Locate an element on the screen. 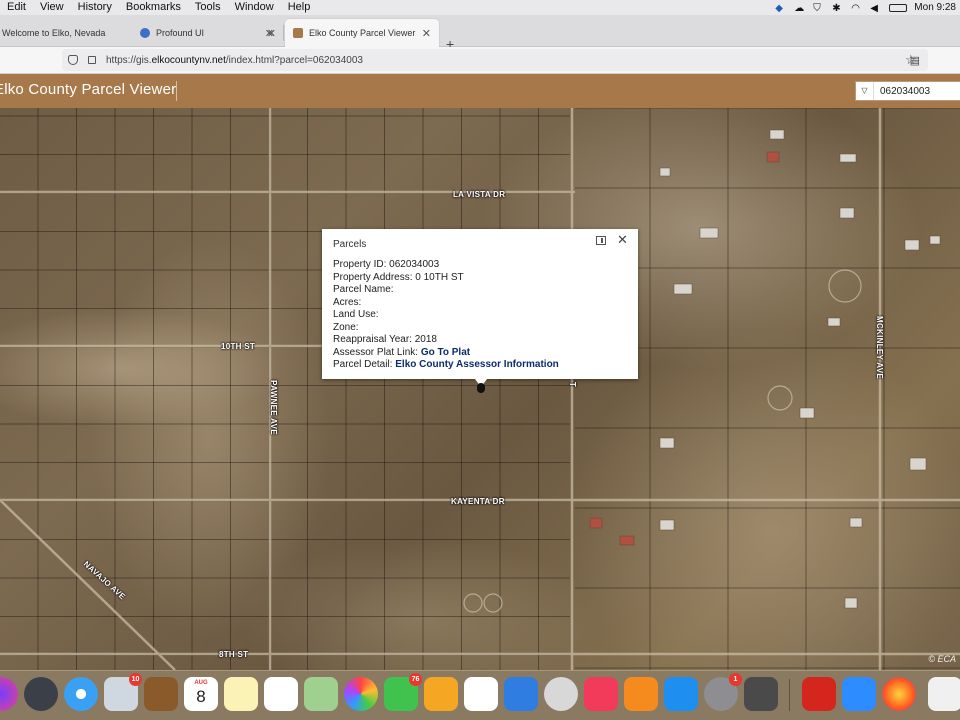 The width and height of the screenshot is (960, 720). battery-icon is located at coordinates (898, 7).